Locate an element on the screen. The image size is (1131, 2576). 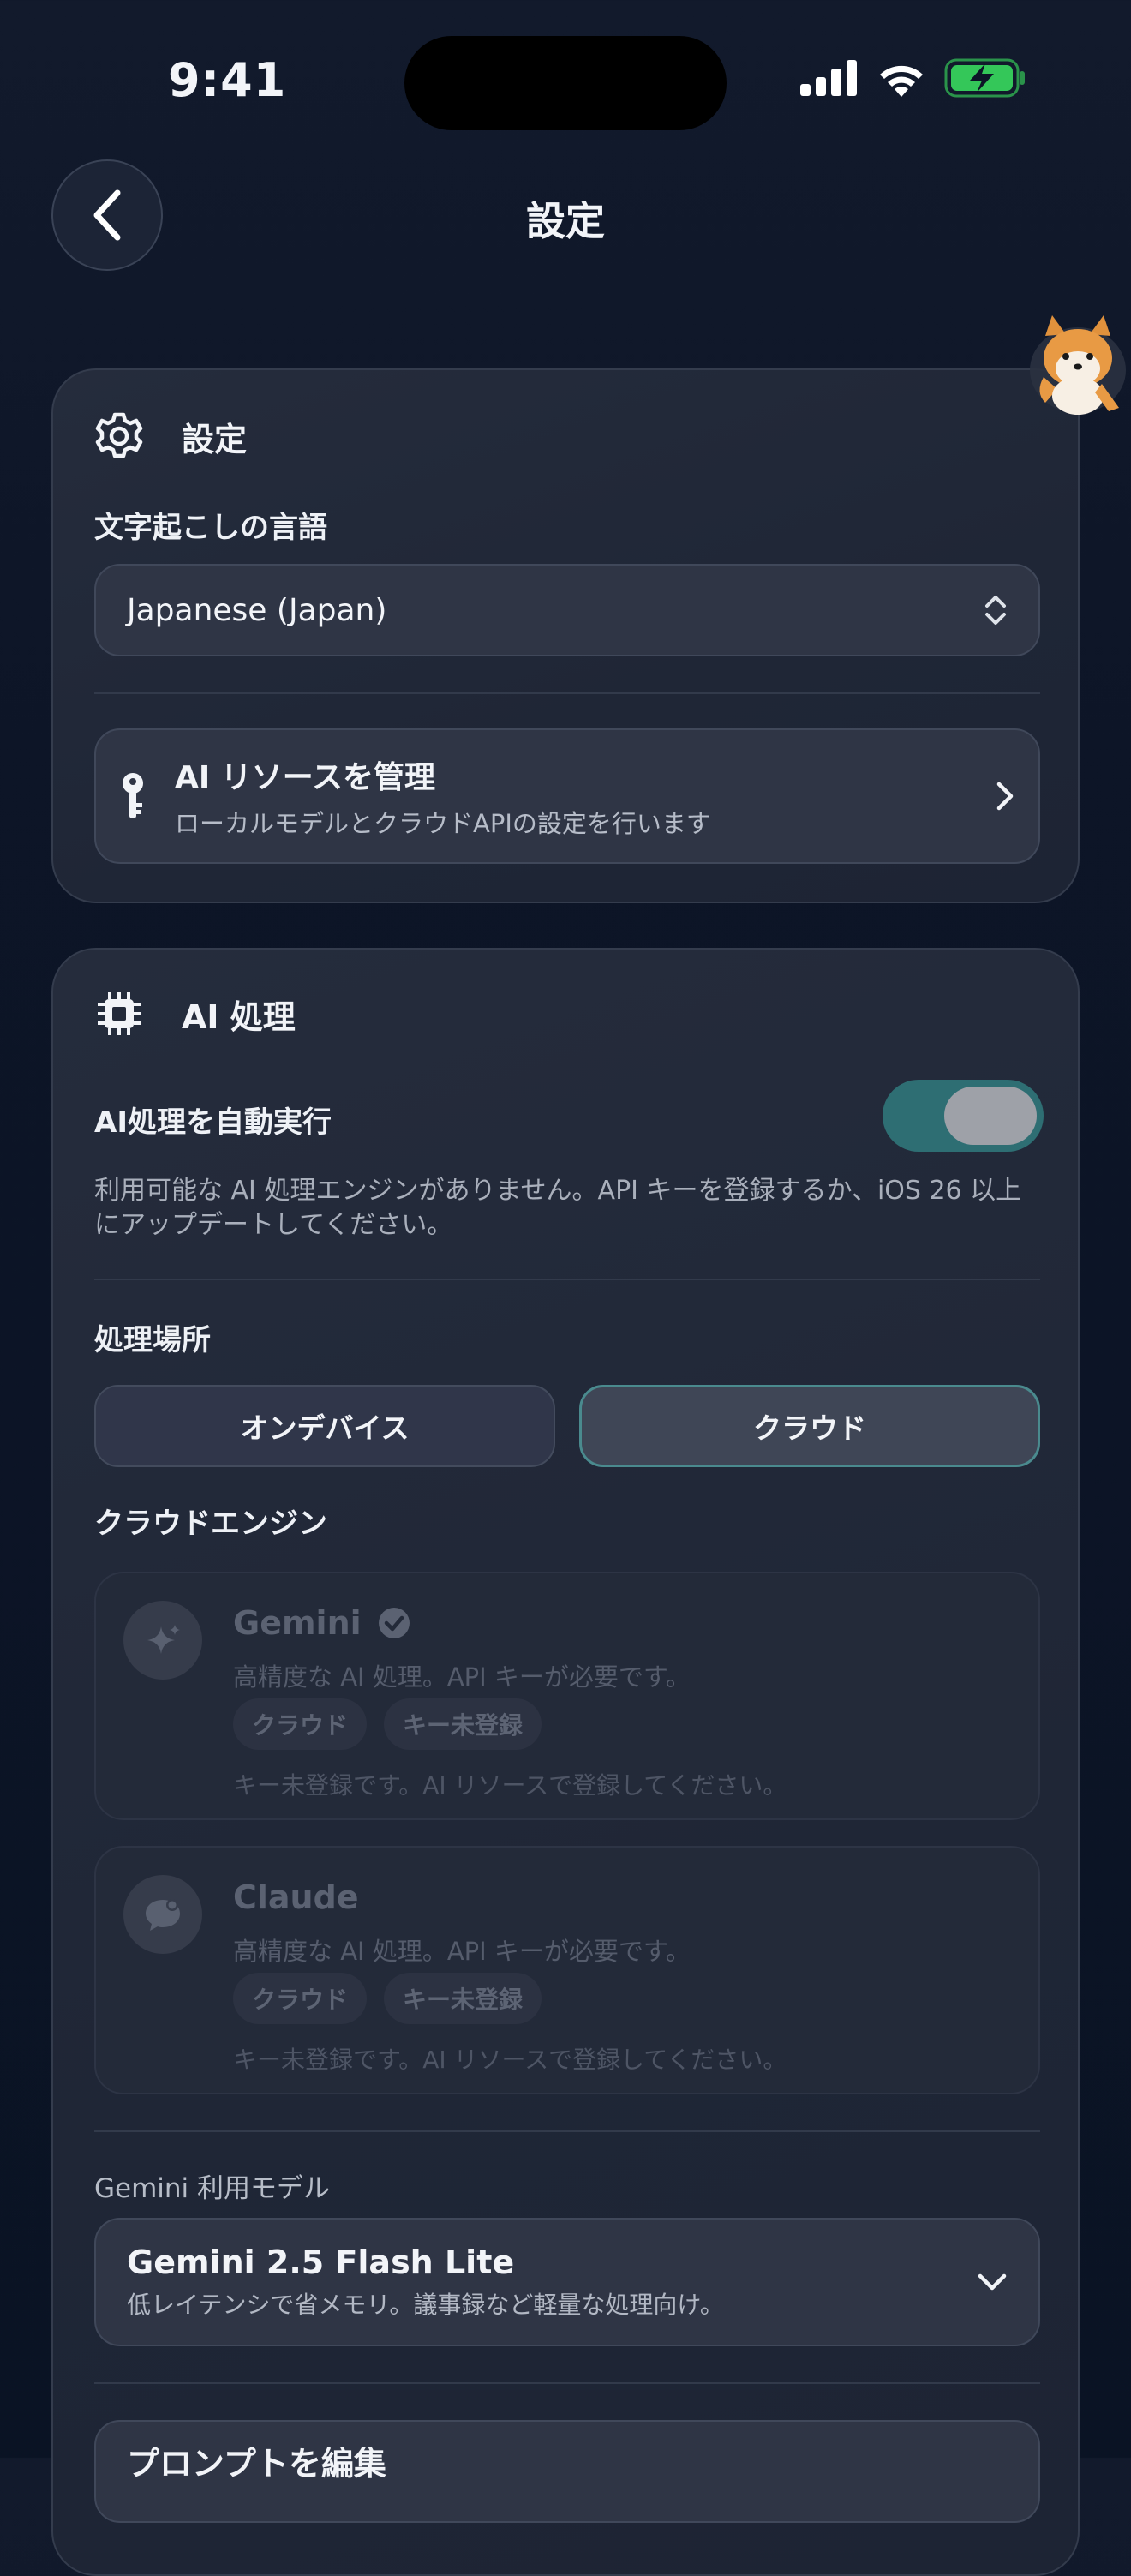
sparkle-icon is located at coordinates (162, 1640).